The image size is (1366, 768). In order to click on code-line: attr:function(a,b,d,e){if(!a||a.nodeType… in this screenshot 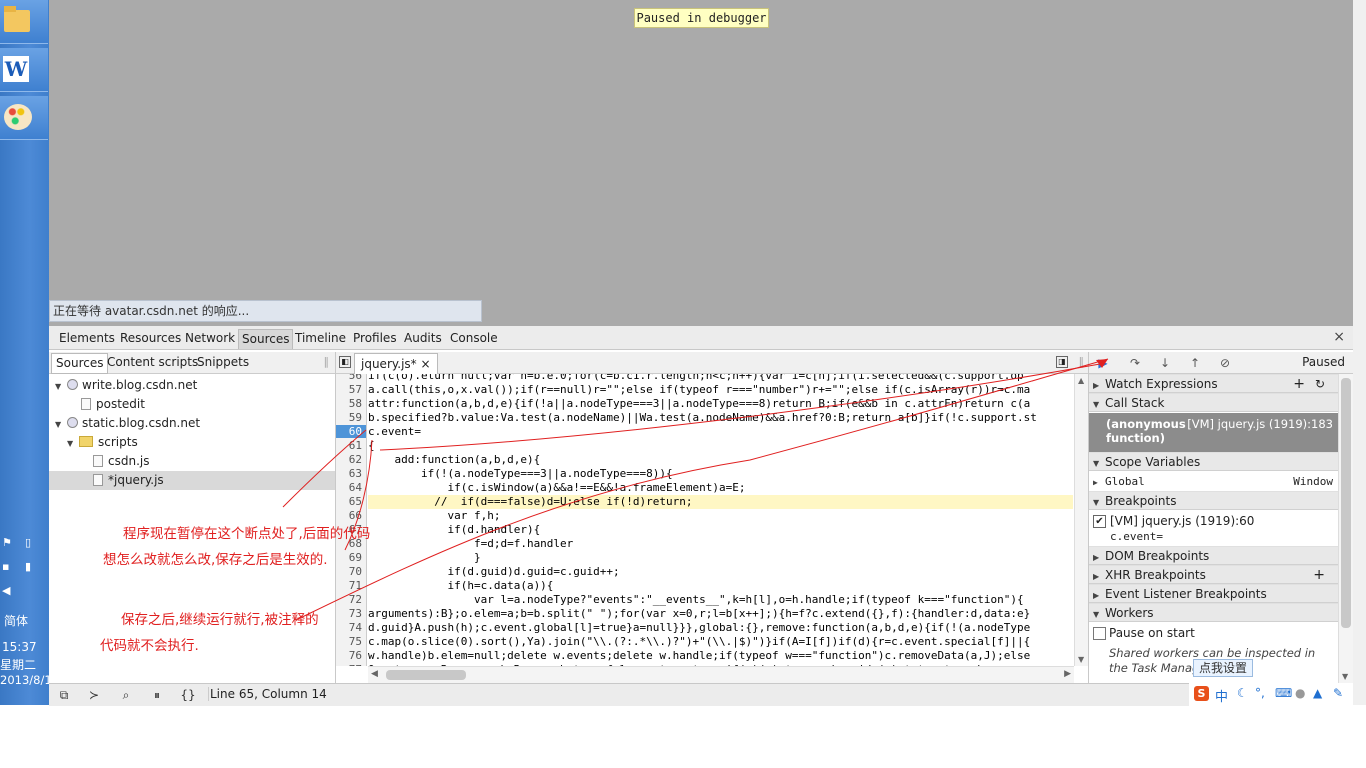, I will do `click(699, 404)`.